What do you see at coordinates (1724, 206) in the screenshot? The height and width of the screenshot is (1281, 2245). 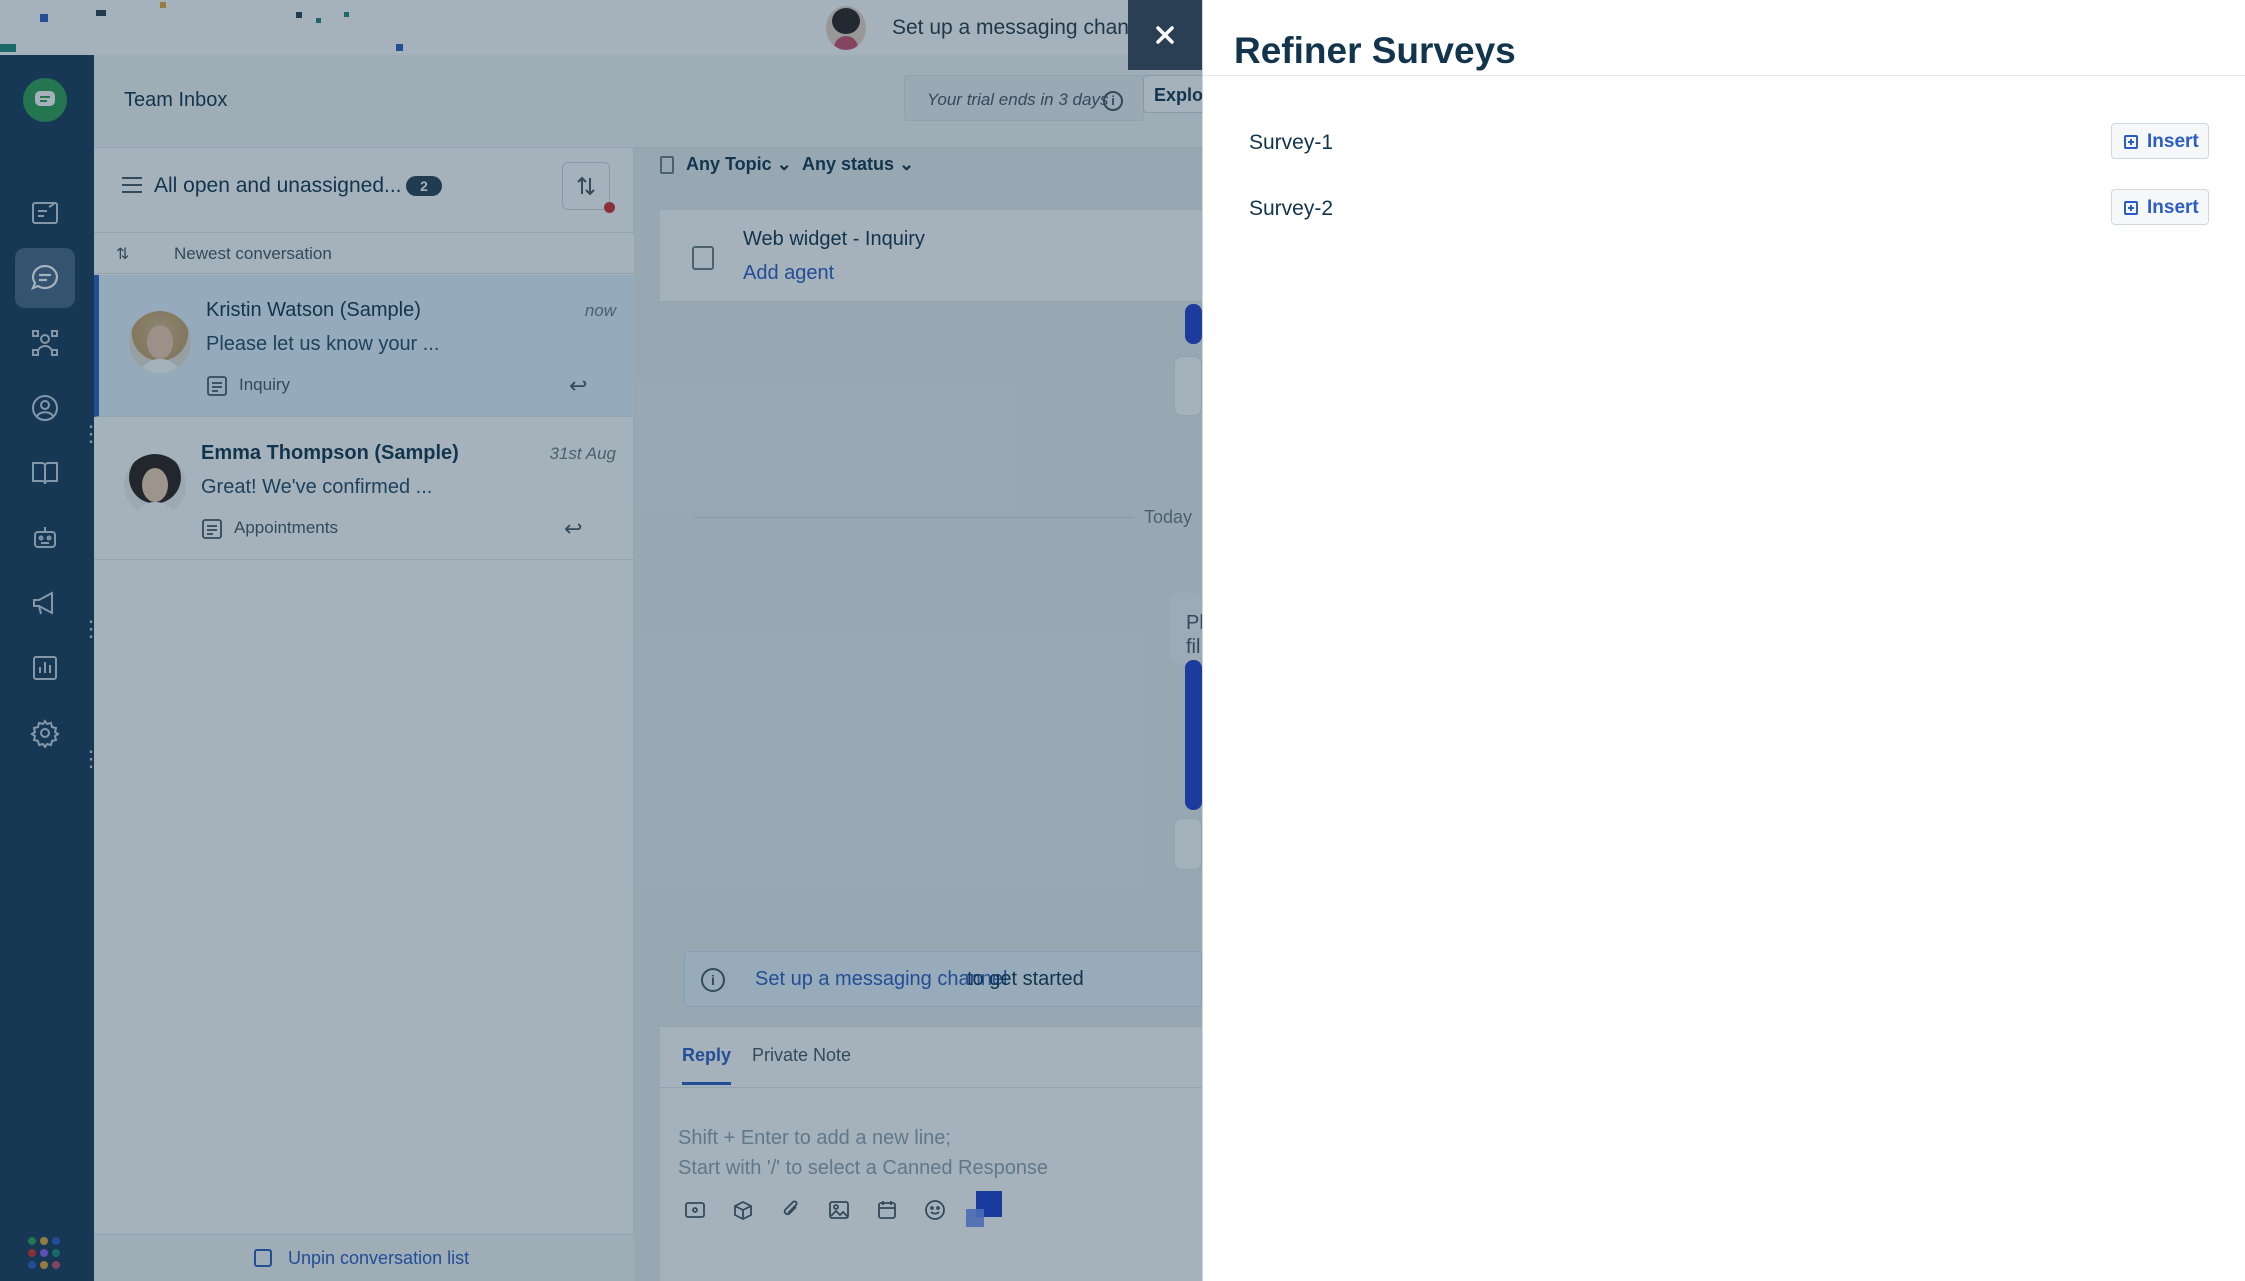 I see `survey-row: Survey-2 Insert` at bounding box center [1724, 206].